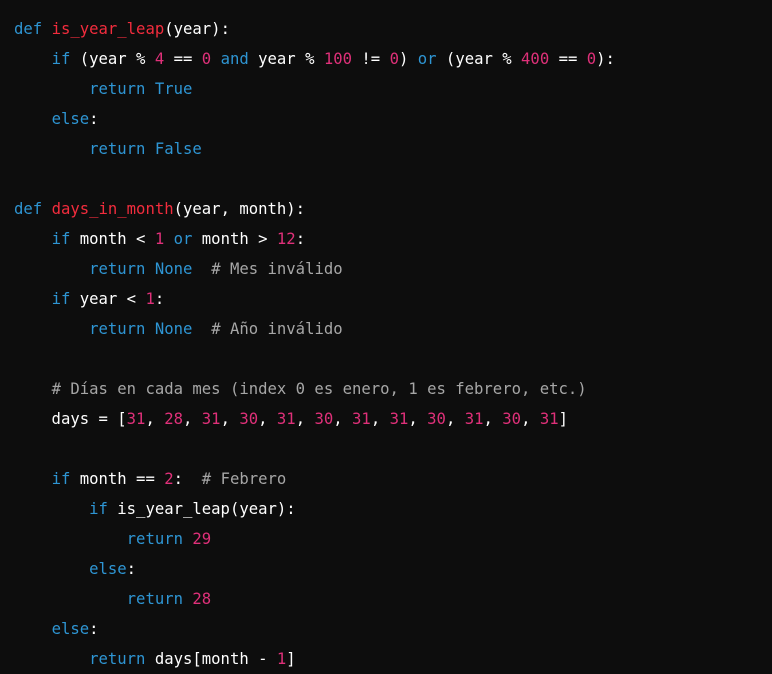  What do you see at coordinates (605, 59) in the screenshot?
I see `code-token-default: ):` at bounding box center [605, 59].